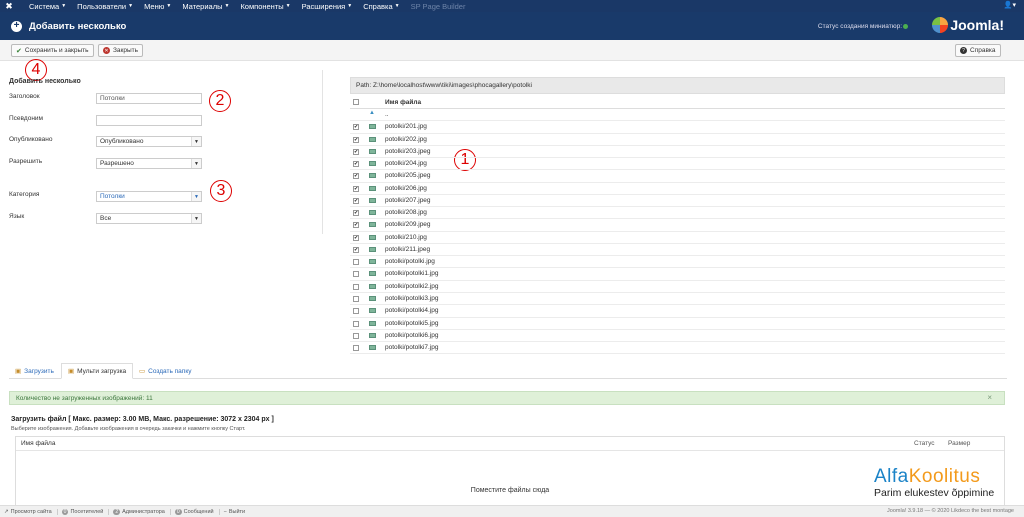  What do you see at coordinates (106, 50) in the screenshot?
I see `close-icon: ✕` at bounding box center [106, 50].